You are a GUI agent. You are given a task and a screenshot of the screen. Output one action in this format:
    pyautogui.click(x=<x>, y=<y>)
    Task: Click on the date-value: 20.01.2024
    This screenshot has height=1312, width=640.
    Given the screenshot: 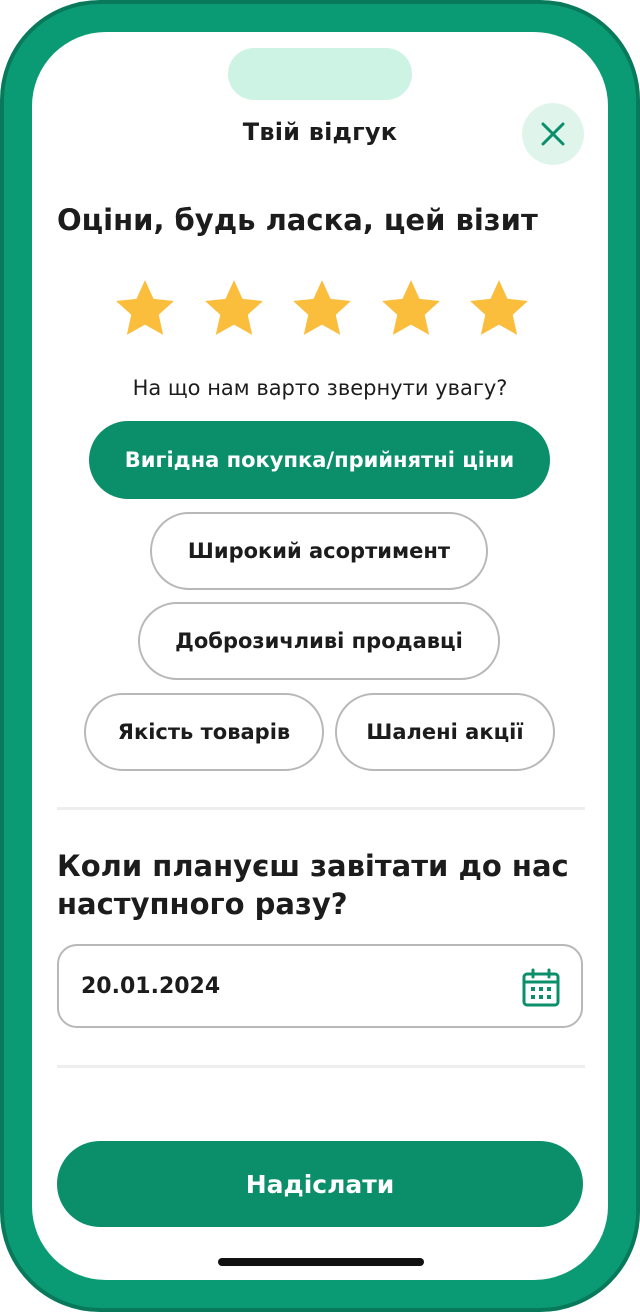 What is the action you would take?
    pyautogui.click(x=151, y=986)
    